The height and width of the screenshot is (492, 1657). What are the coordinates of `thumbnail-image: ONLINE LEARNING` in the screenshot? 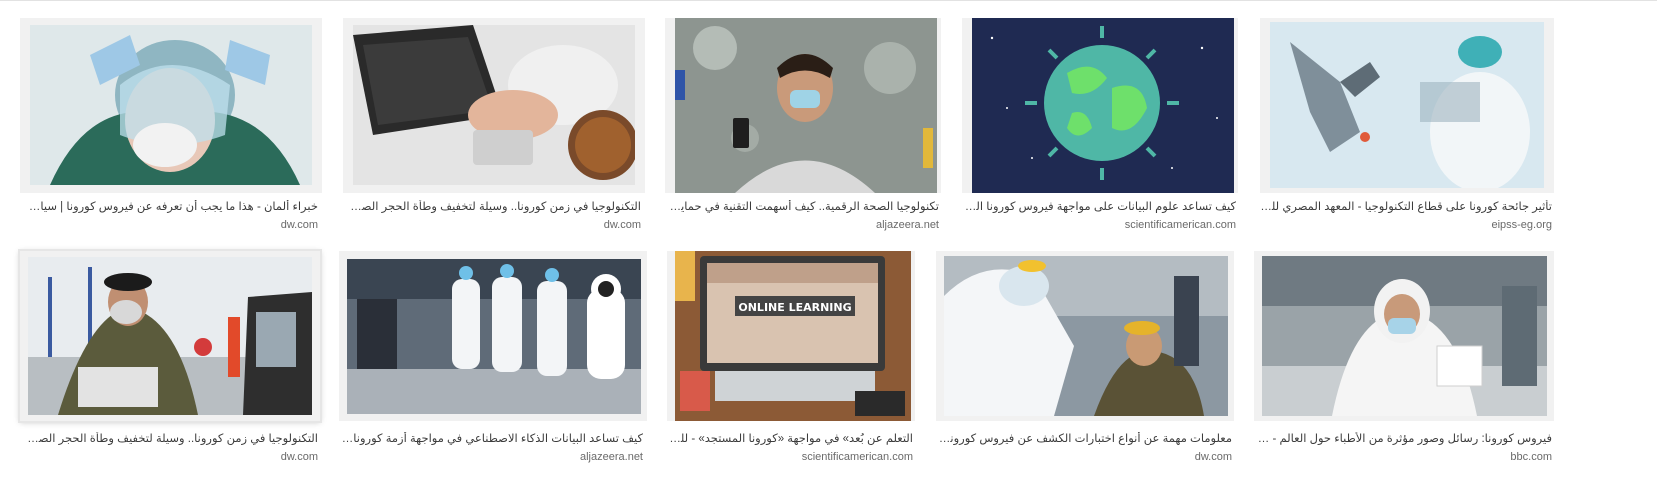 It's located at (793, 336).